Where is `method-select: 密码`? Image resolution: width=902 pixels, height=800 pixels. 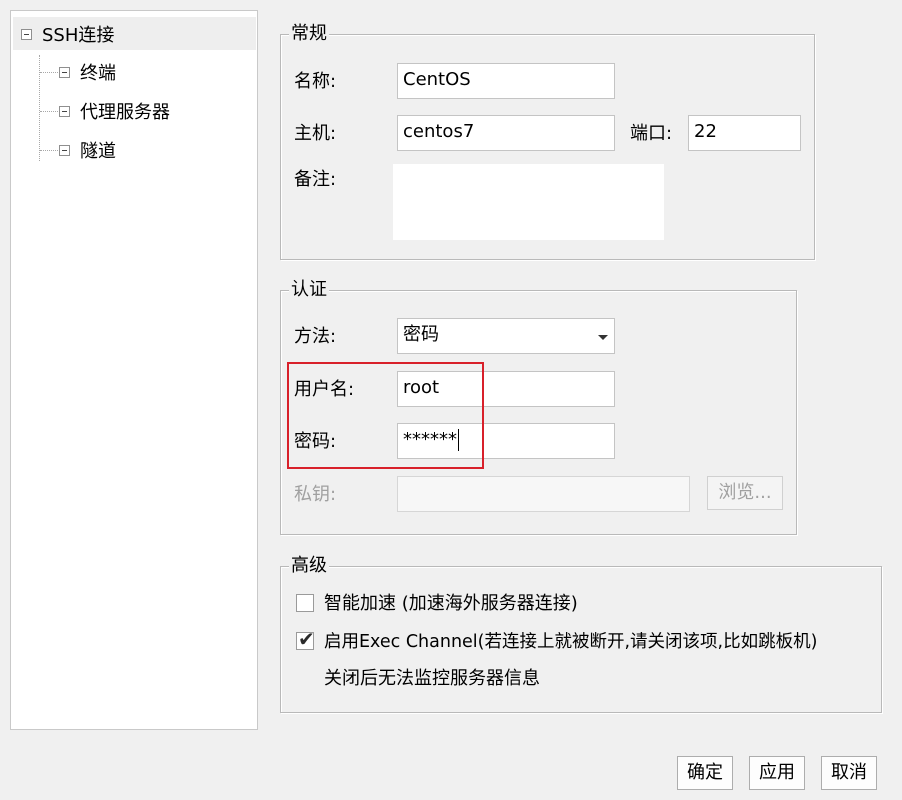 method-select: 密码 is located at coordinates (506, 336).